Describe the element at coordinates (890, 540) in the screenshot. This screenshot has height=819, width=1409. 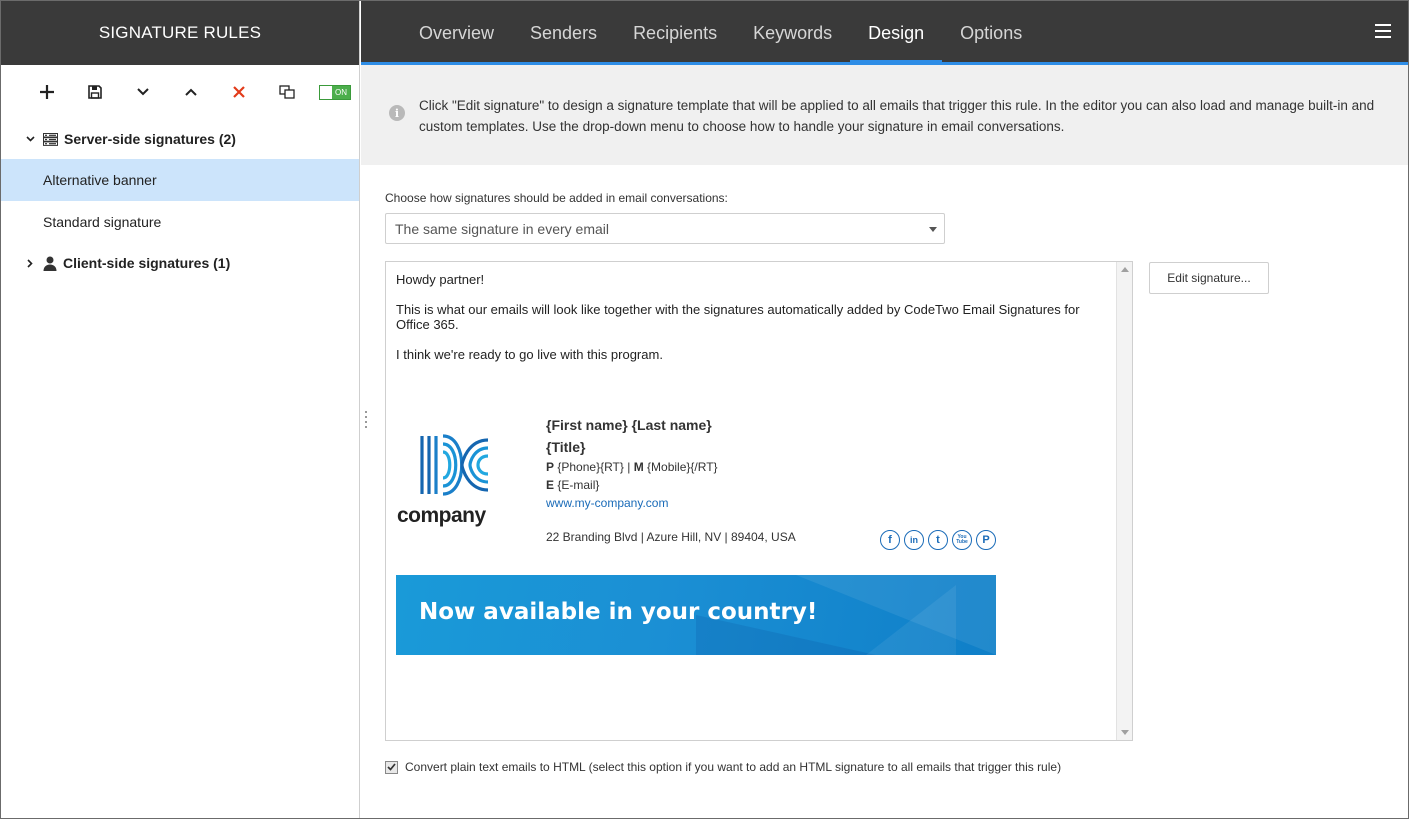
I see `facebook-icon: f` at that location.